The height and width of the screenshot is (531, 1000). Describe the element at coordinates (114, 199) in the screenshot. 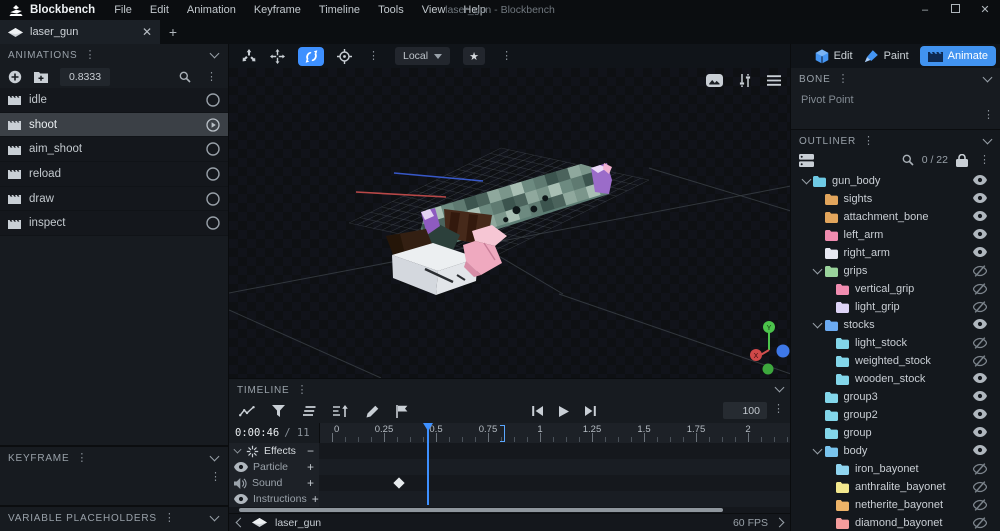

I see `animation-item-draw: draw` at that location.